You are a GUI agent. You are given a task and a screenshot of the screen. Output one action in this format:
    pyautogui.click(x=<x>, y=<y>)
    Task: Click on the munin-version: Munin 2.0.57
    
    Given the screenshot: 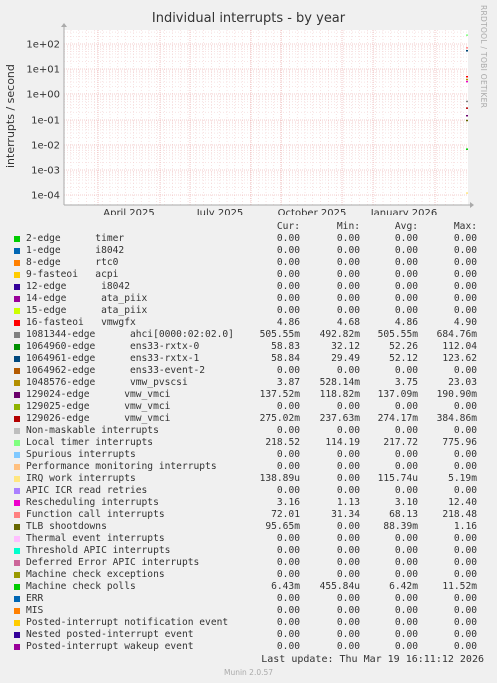 What is the action you would take?
    pyautogui.click(x=248, y=672)
    